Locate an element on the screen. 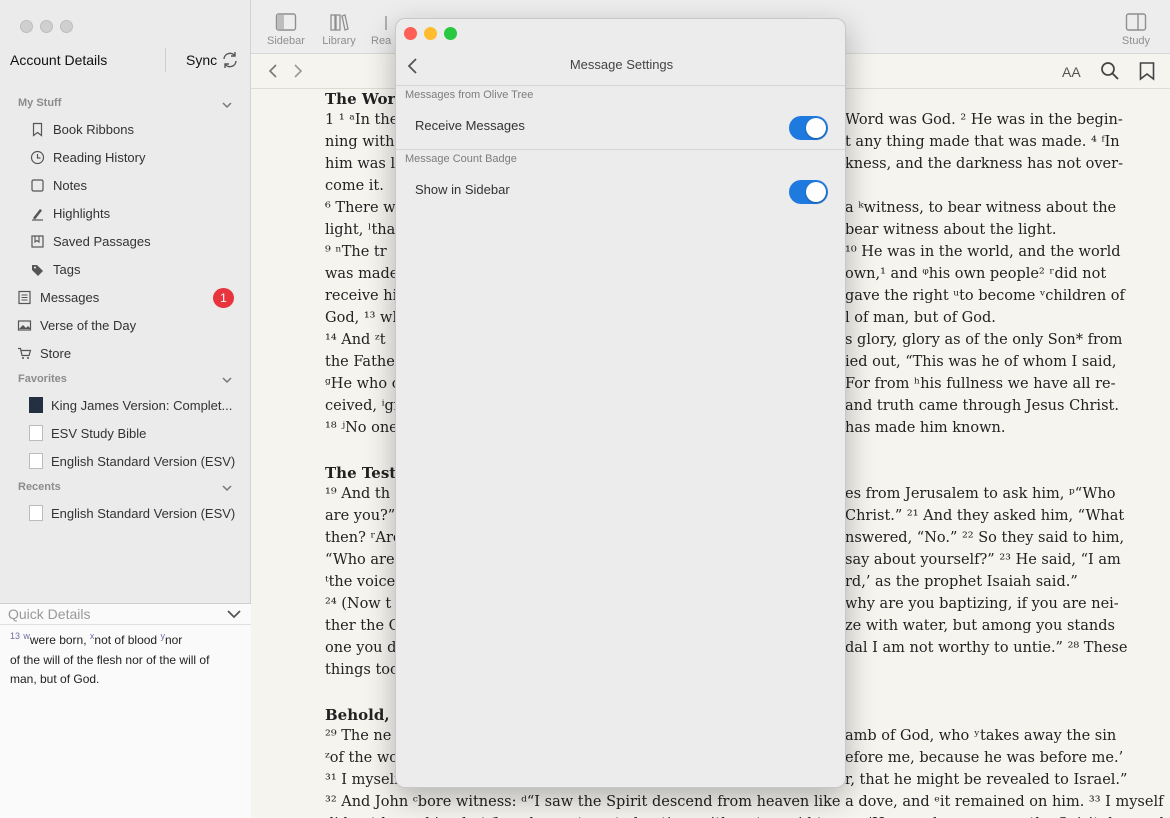  note-icon is located at coordinates (37, 185).